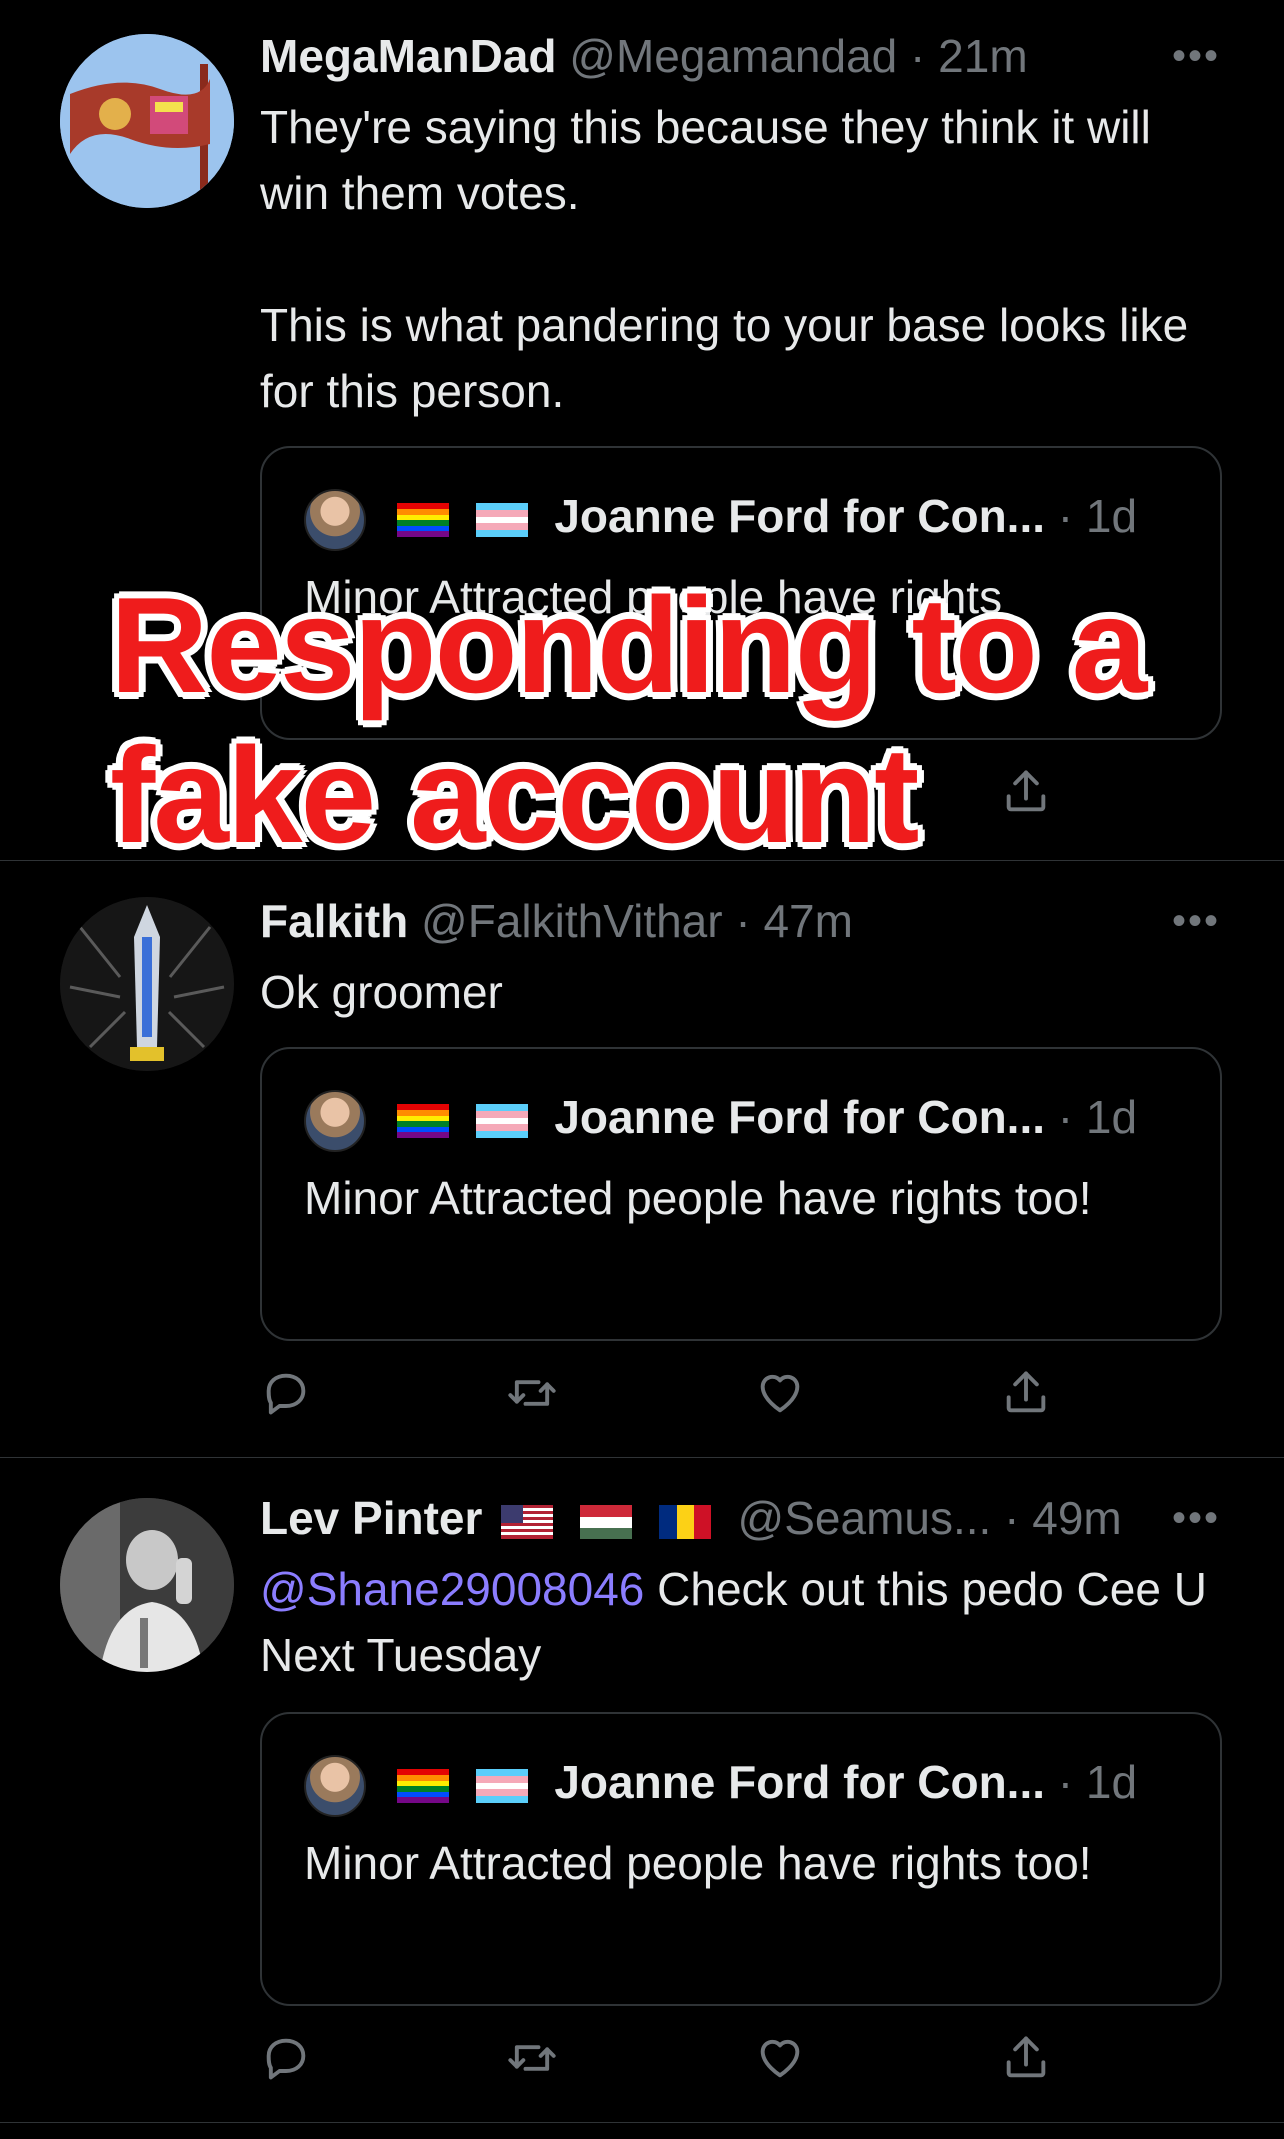 Image resolution: width=1284 pixels, height=2139 pixels. I want to click on timestamp: 21m, so click(982, 56).